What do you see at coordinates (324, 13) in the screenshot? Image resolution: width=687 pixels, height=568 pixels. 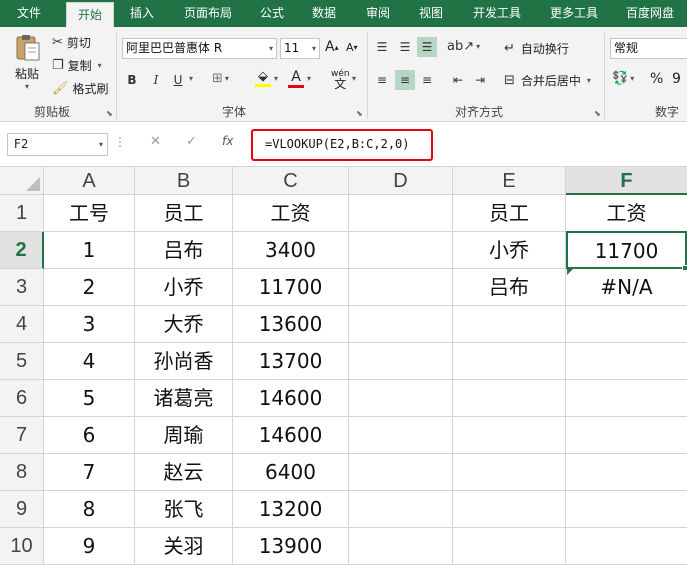 I see `tab-data: 数据` at bounding box center [324, 13].